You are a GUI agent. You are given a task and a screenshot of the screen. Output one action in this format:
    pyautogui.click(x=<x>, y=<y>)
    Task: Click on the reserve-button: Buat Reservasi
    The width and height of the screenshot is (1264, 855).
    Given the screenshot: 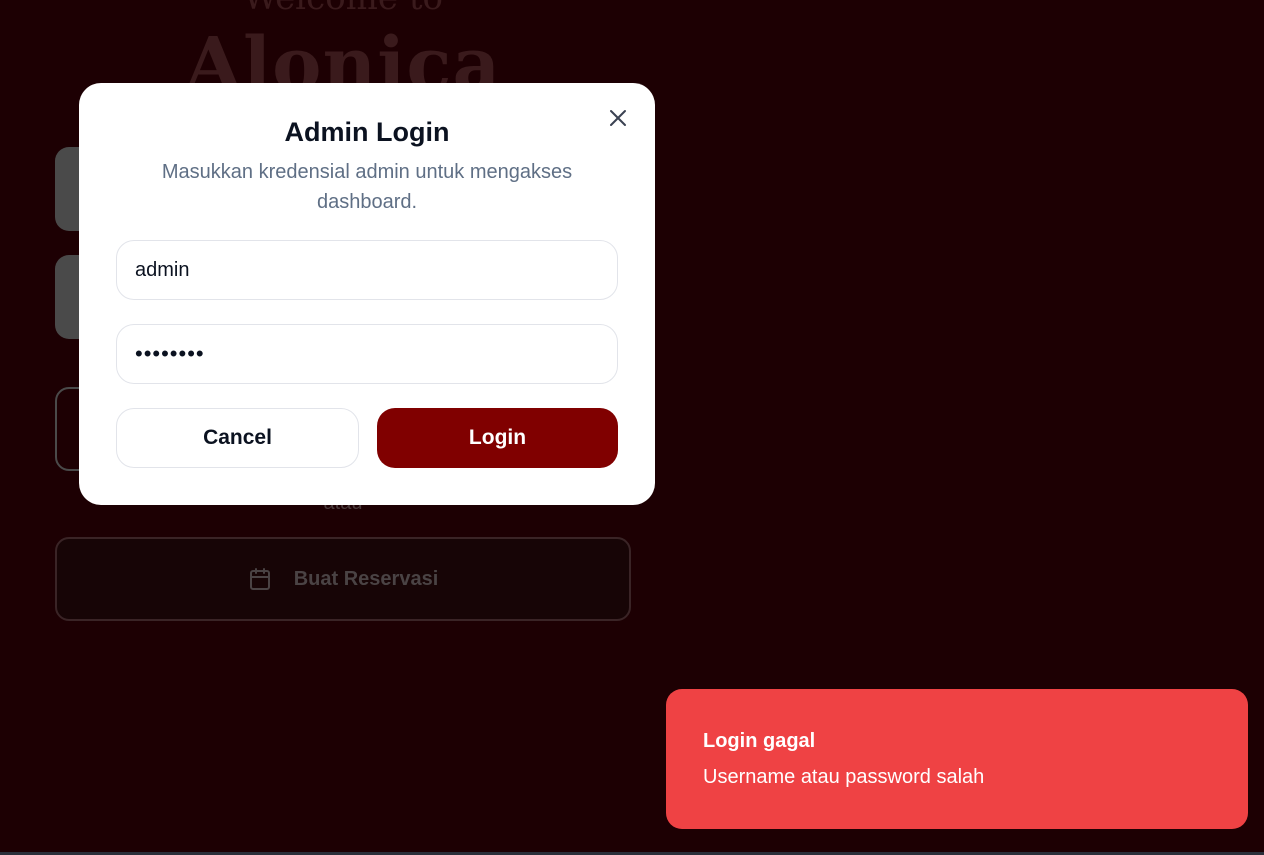 What is the action you would take?
    pyautogui.click(x=343, y=579)
    